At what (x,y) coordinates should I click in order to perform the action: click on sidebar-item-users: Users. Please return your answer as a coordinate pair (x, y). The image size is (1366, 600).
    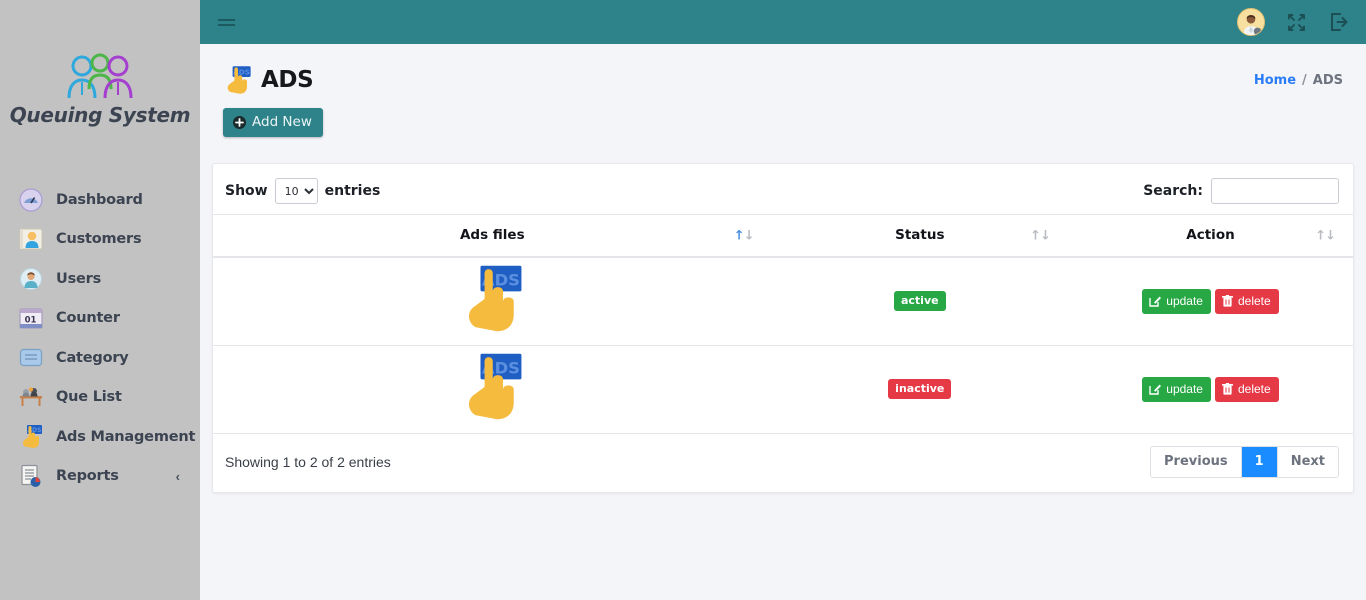
    Looking at the image, I should click on (100, 279).